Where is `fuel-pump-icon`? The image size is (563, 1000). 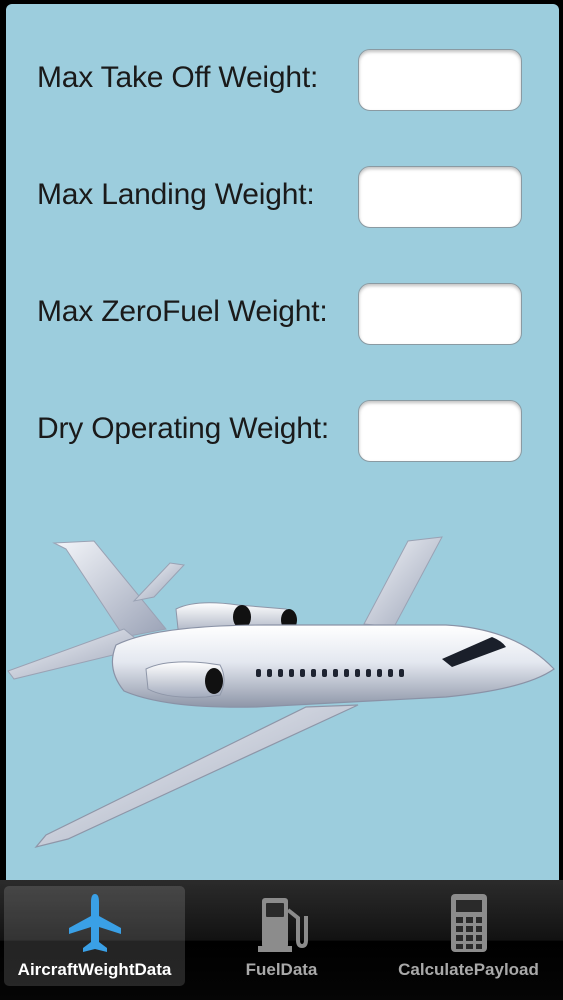 fuel-pump-icon is located at coordinates (282, 925).